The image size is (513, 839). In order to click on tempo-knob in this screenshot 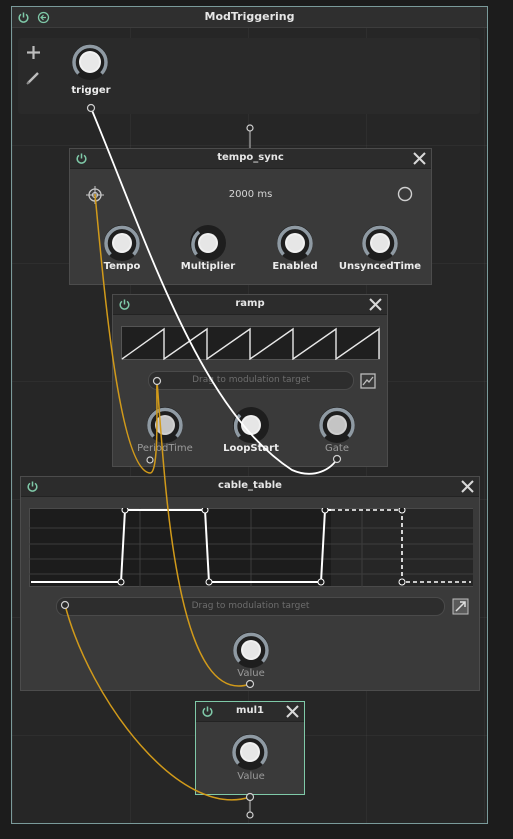, I will do `click(122, 243)`.